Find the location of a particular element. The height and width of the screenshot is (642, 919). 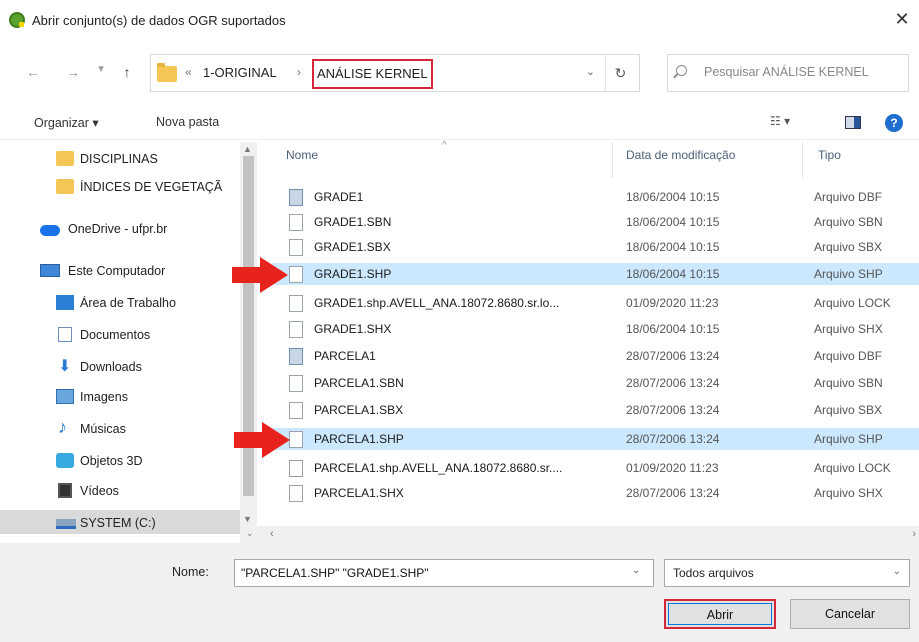

scroll-left-icon: ‹ is located at coordinates (272, 534).